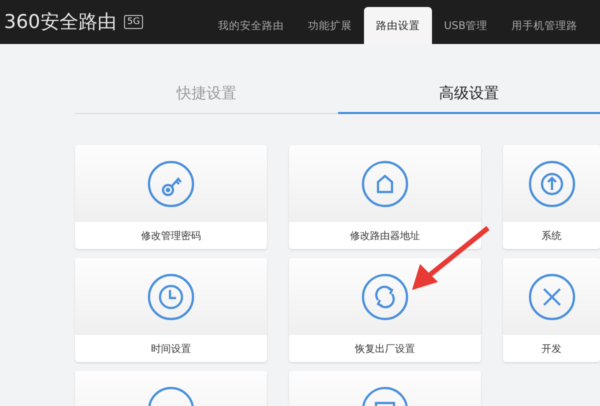  Describe the element at coordinates (385, 184) in the screenshot. I see `home-icon` at that location.